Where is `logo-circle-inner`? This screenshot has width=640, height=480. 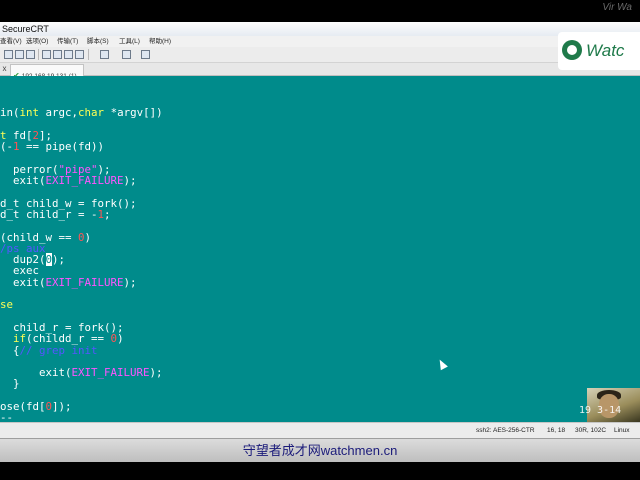 logo-circle-inner is located at coordinates (572, 50).